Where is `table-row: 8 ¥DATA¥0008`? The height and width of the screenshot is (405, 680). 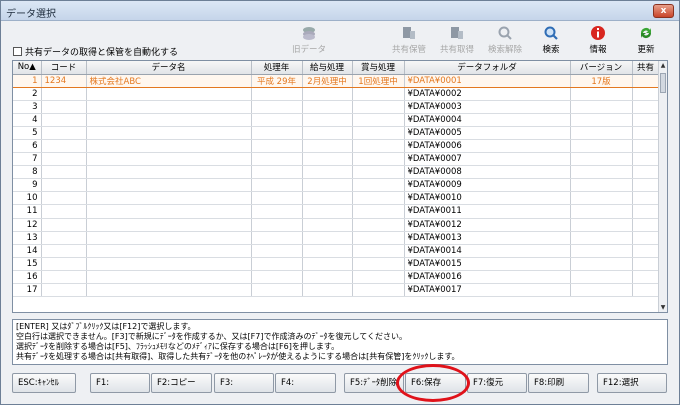
table-row: 8 ¥DATA¥0008 is located at coordinates (336, 172).